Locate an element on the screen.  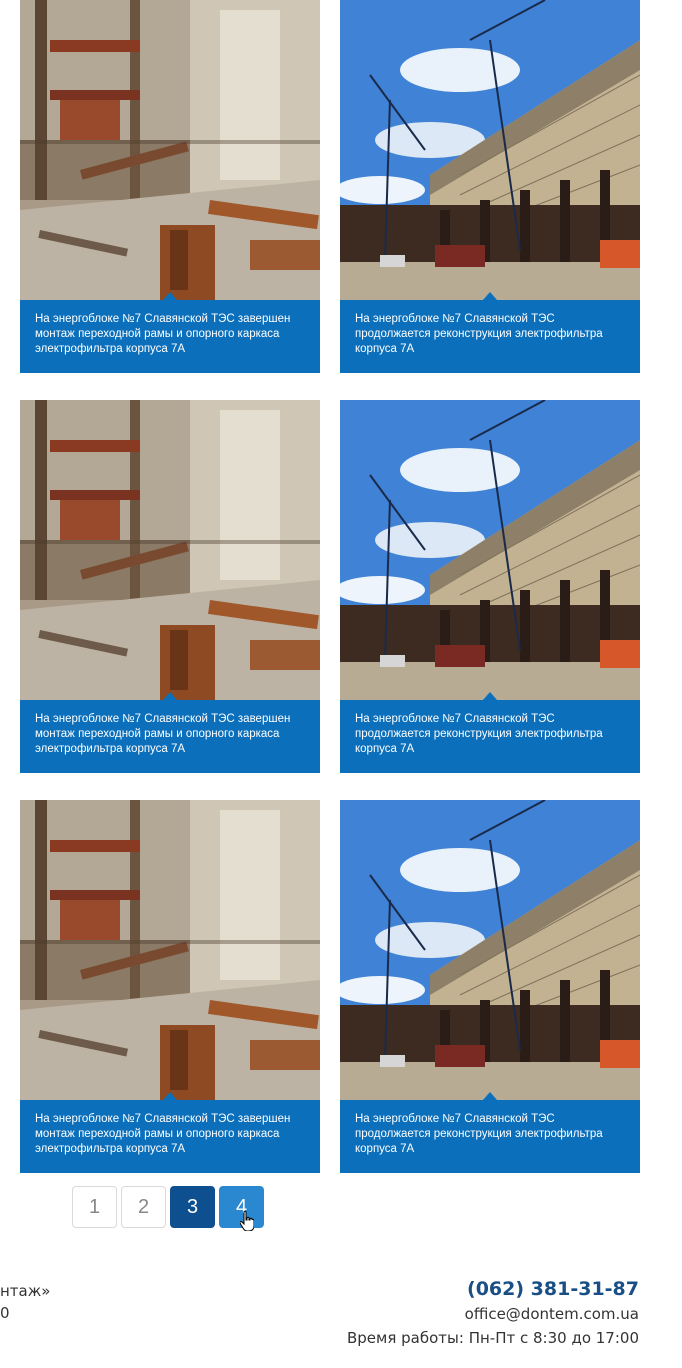
footer-company-fragment: нтаж» is located at coordinates (25, 1291).